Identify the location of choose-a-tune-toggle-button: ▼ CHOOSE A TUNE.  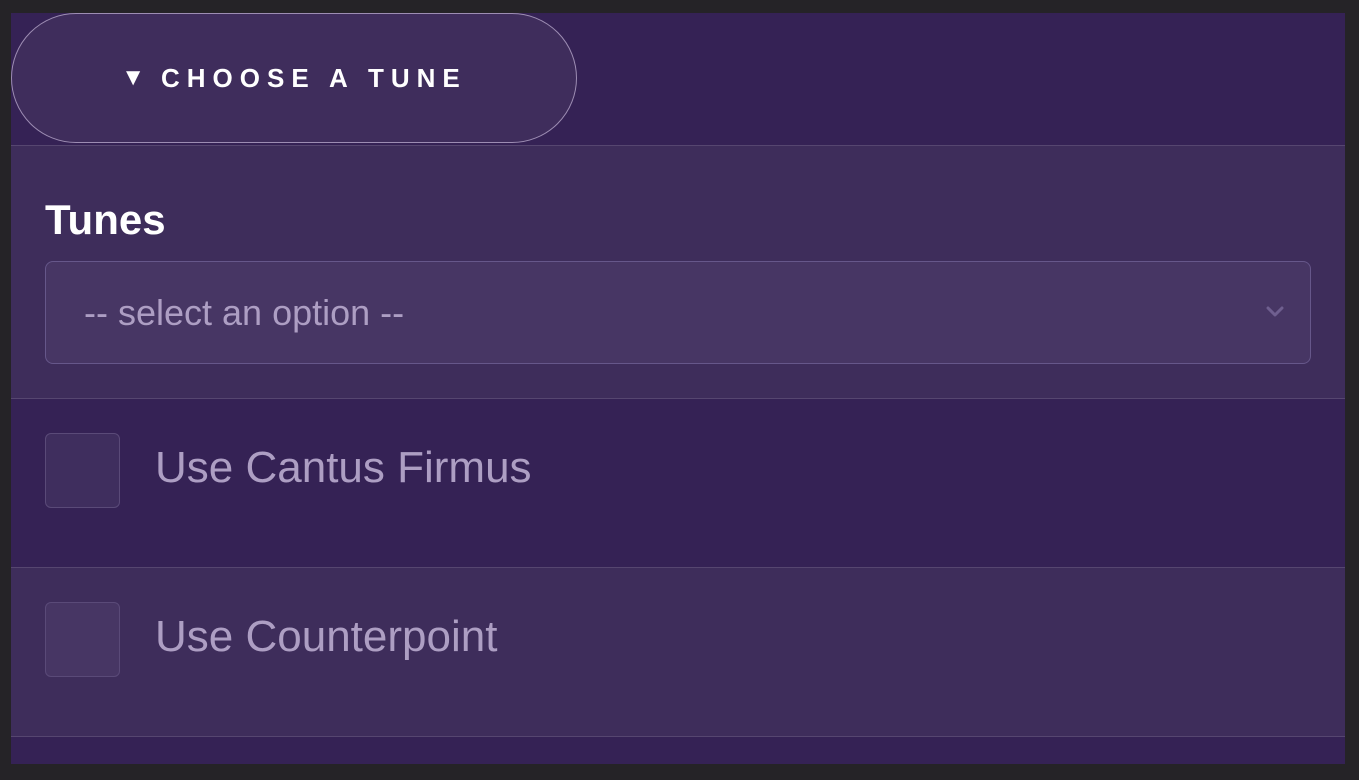
(294, 78).